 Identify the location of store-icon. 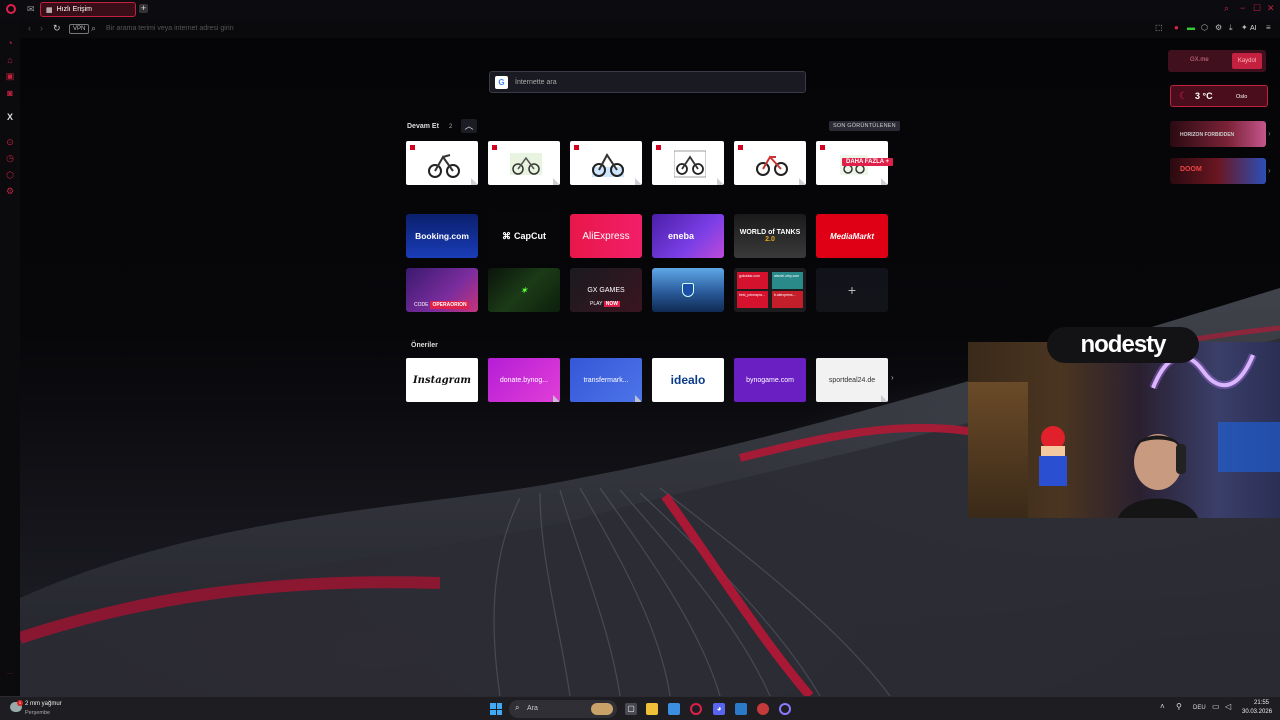
(674, 709).